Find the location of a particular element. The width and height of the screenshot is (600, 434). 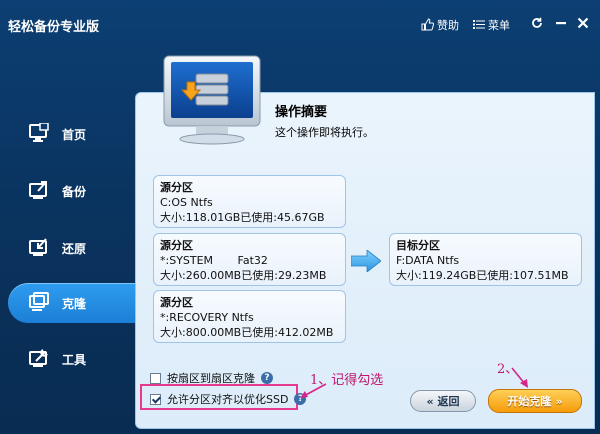

sector-clone-checkbox is located at coordinates (155, 378).